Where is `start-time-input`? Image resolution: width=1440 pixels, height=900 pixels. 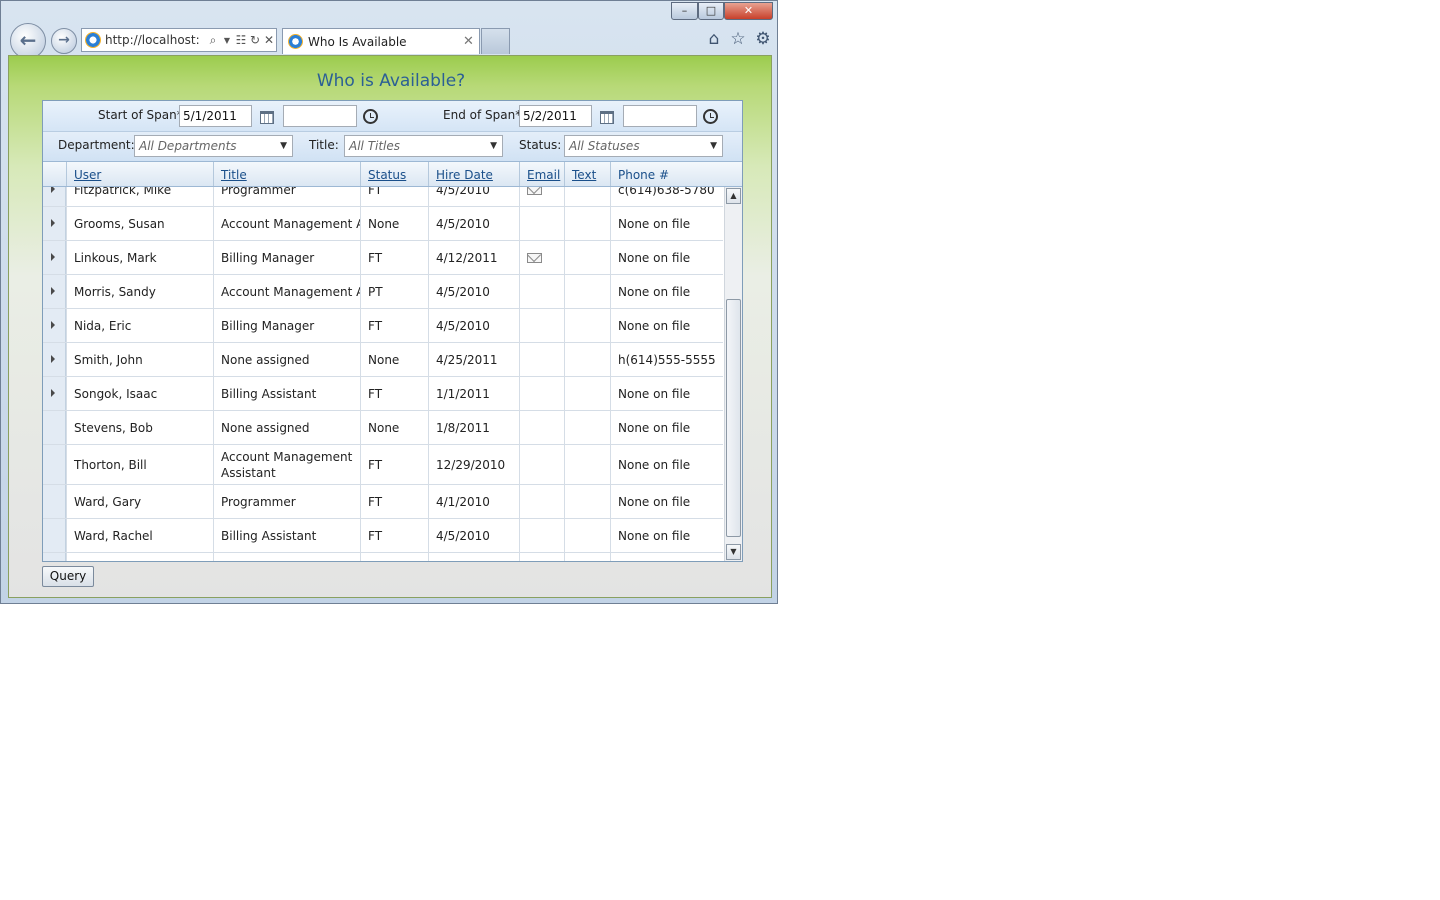 start-time-input is located at coordinates (320, 116).